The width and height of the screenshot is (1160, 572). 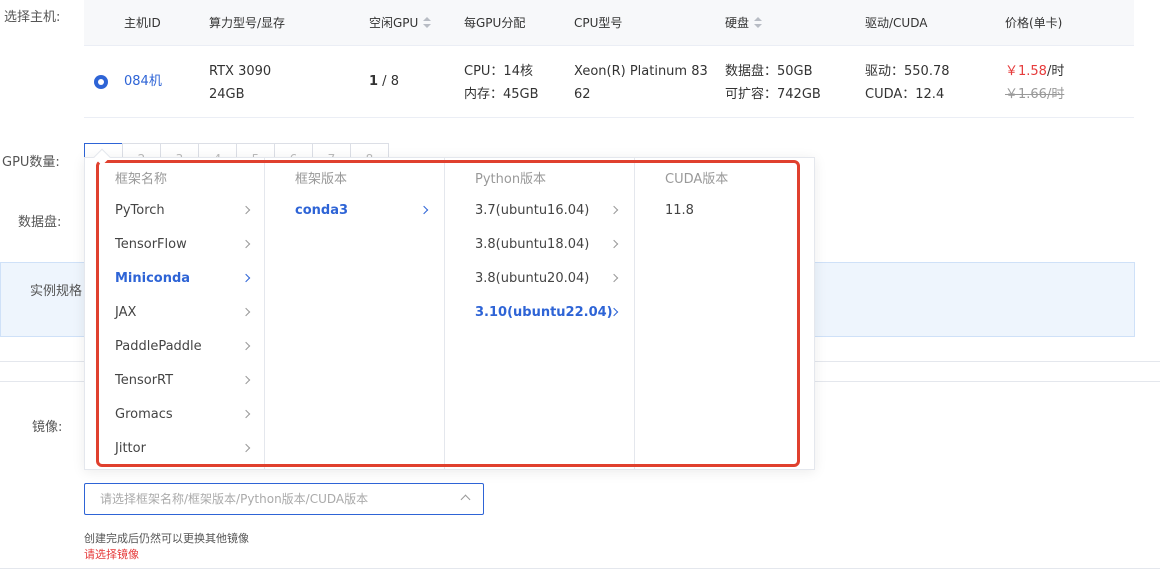 What do you see at coordinates (896, 23) in the screenshot?
I see `header-driver-cuda: 驱动/CUDA` at bounding box center [896, 23].